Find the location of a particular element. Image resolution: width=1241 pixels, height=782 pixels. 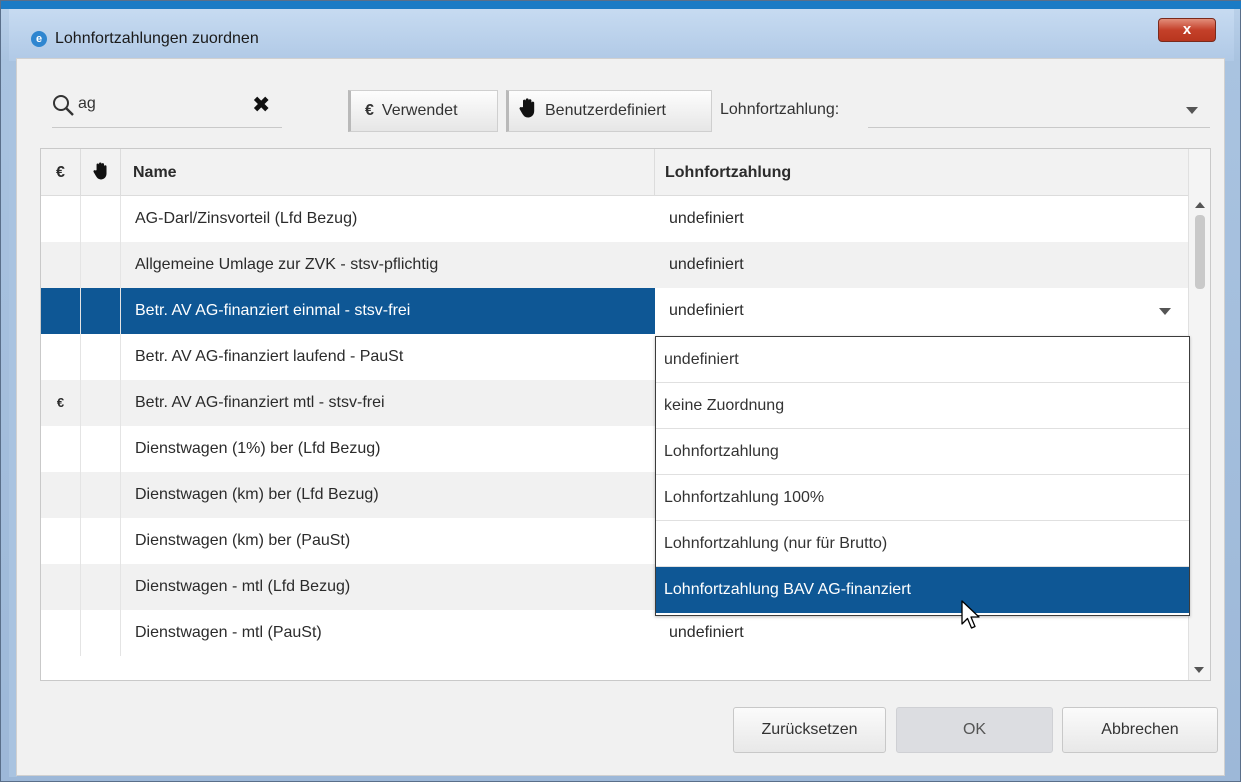

scrollbar-thumb is located at coordinates (1200, 252).